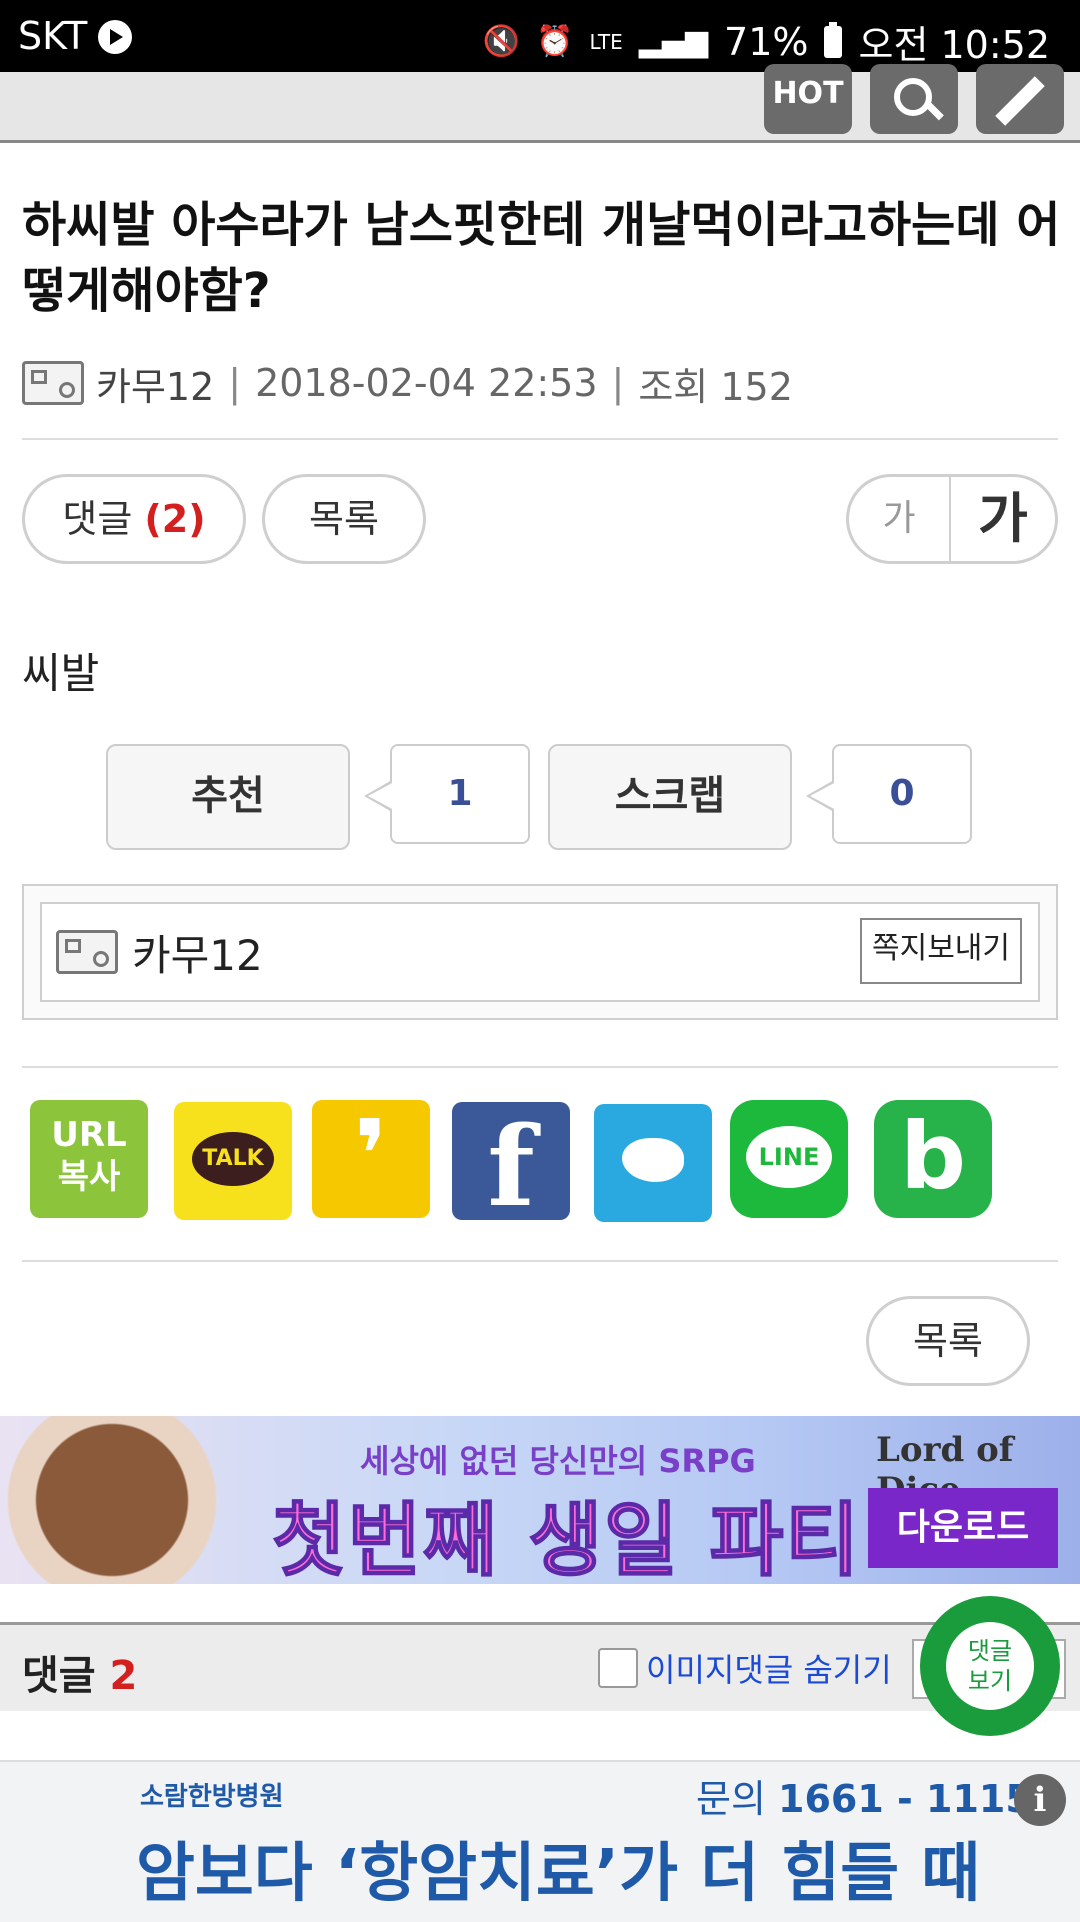  I want to click on author-box-inner: 카무12 쪽지보내기, so click(540, 952).